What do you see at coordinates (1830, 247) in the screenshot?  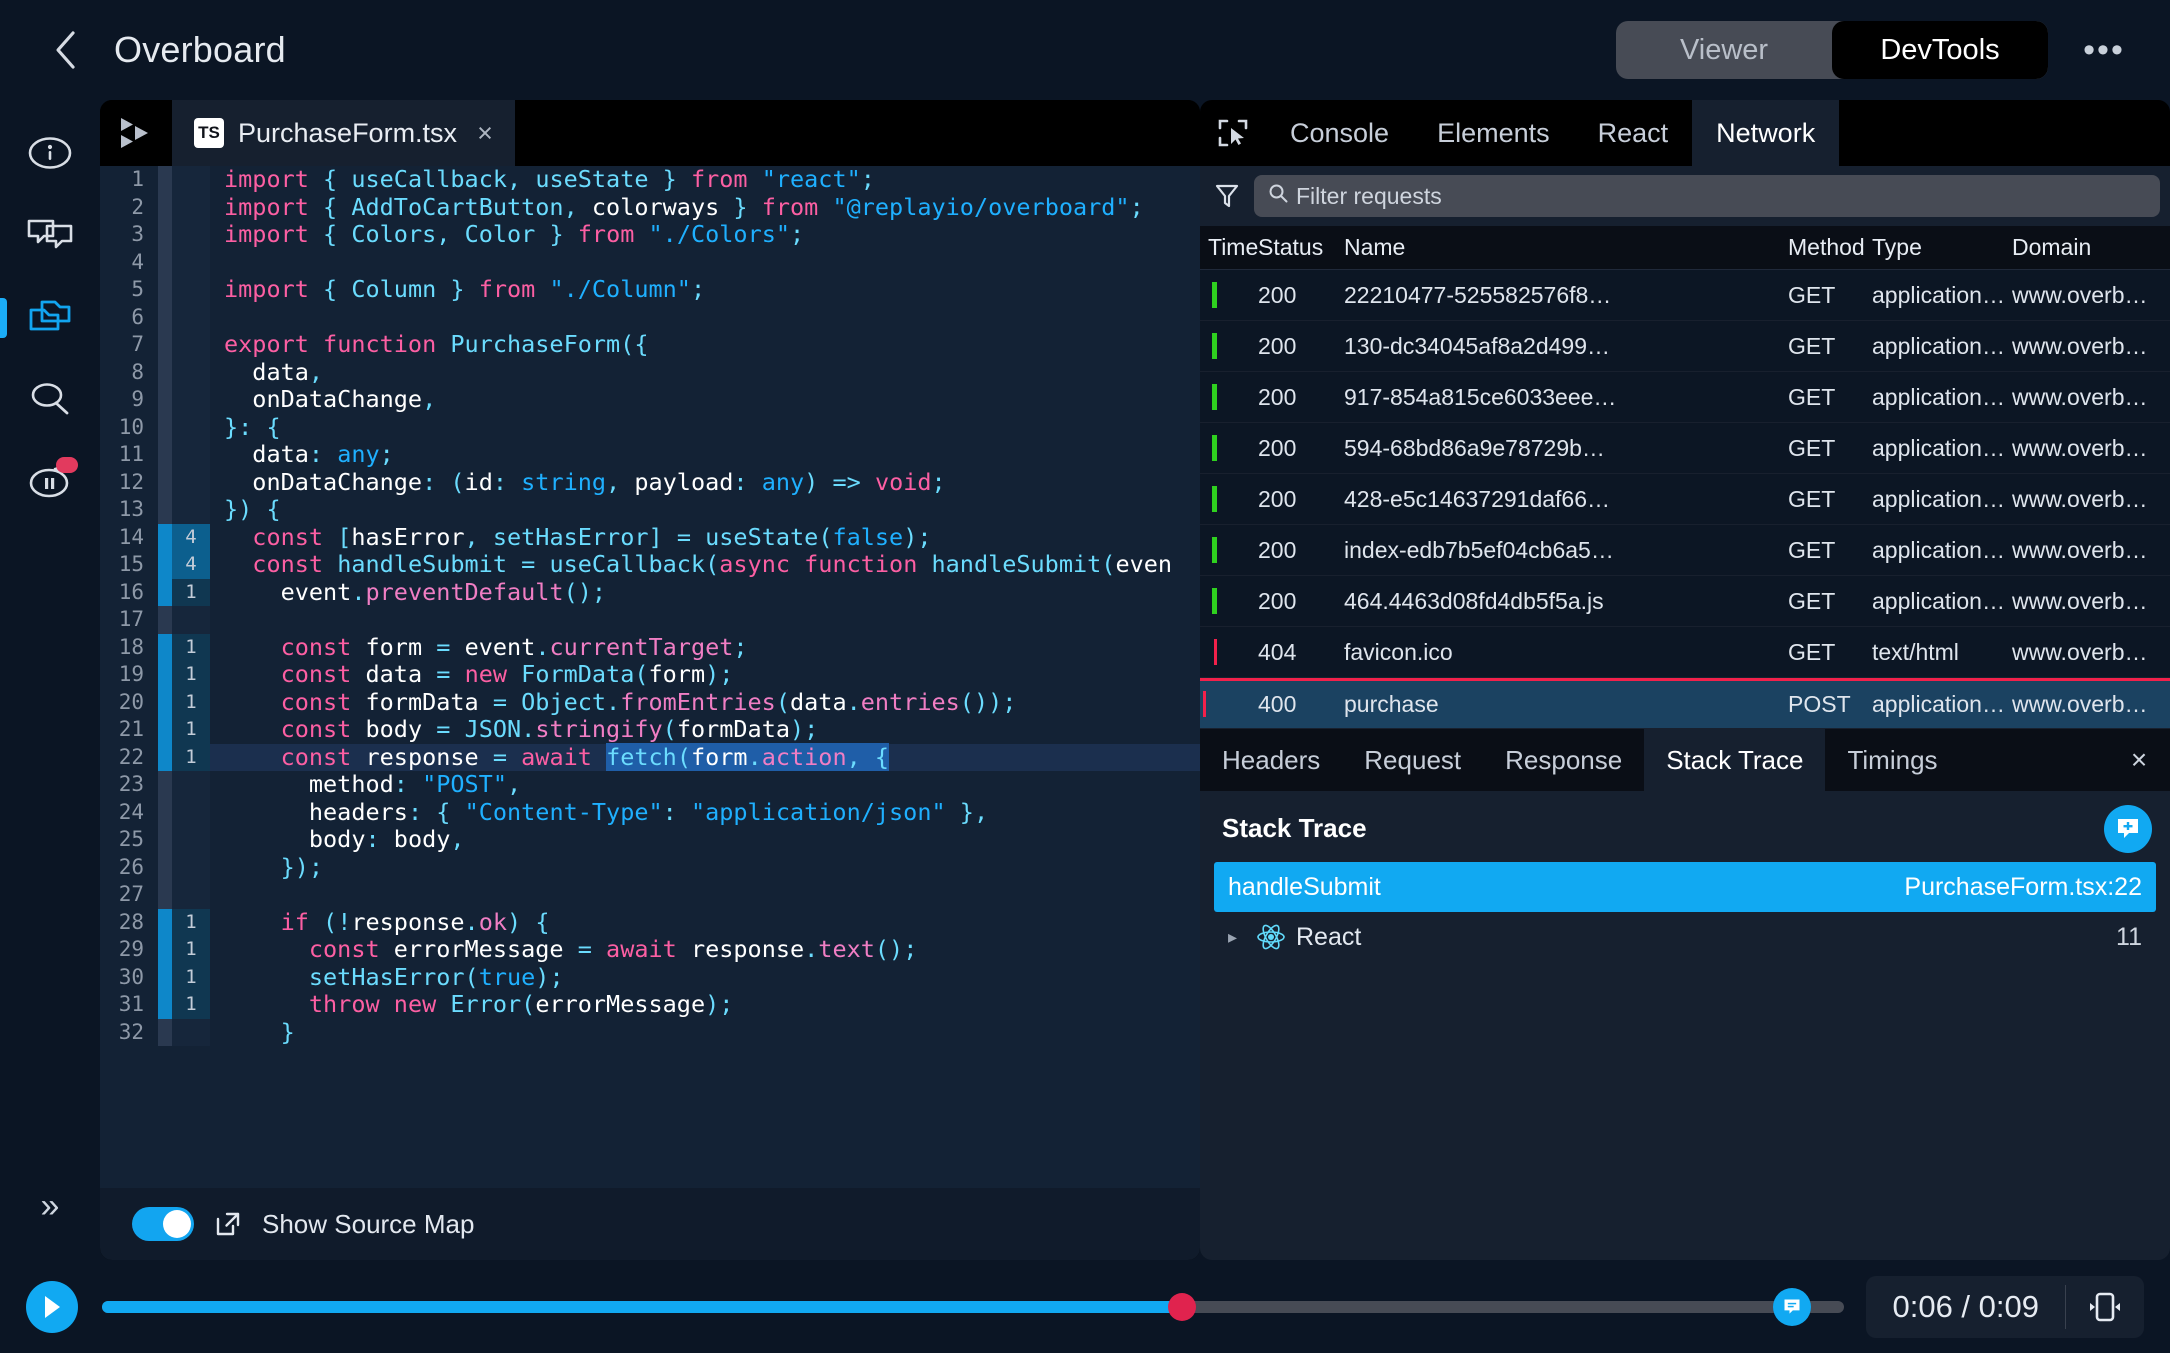 I see `column-header-method: Method` at bounding box center [1830, 247].